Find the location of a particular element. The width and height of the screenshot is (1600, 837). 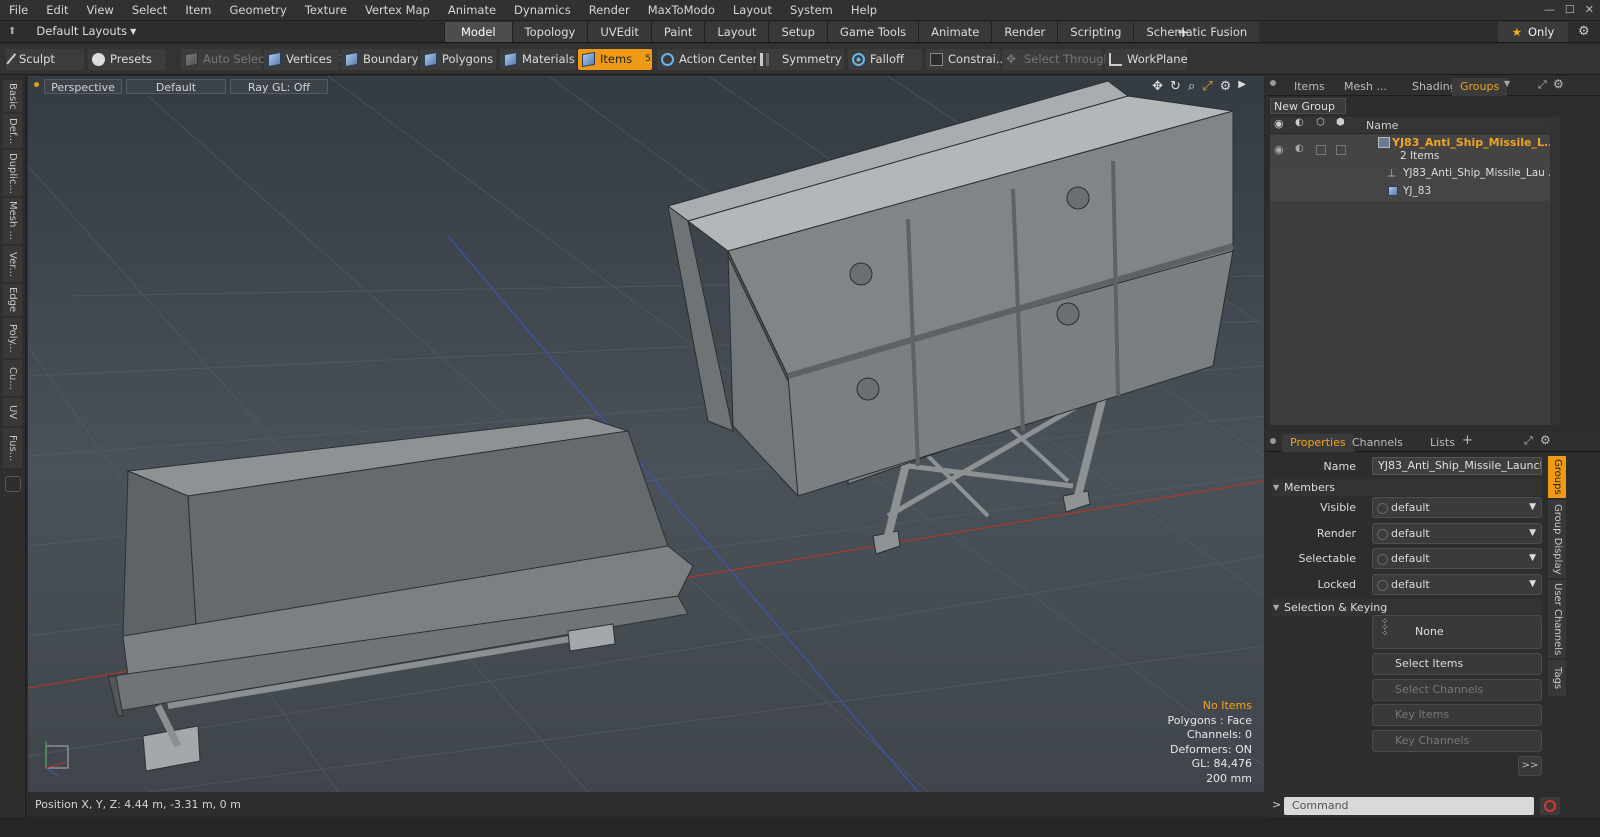

only-button: ★ Only is located at coordinates (1533, 32).